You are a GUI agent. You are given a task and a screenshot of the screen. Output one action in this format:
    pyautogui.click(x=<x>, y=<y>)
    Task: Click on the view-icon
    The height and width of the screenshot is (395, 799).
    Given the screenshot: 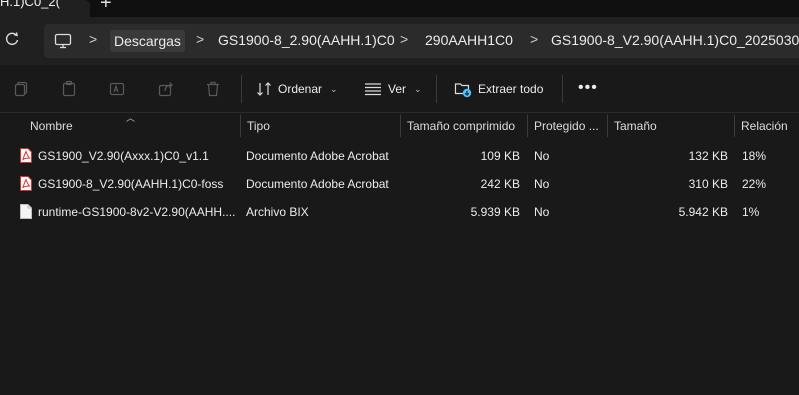 What is the action you would take?
    pyautogui.click(x=373, y=89)
    